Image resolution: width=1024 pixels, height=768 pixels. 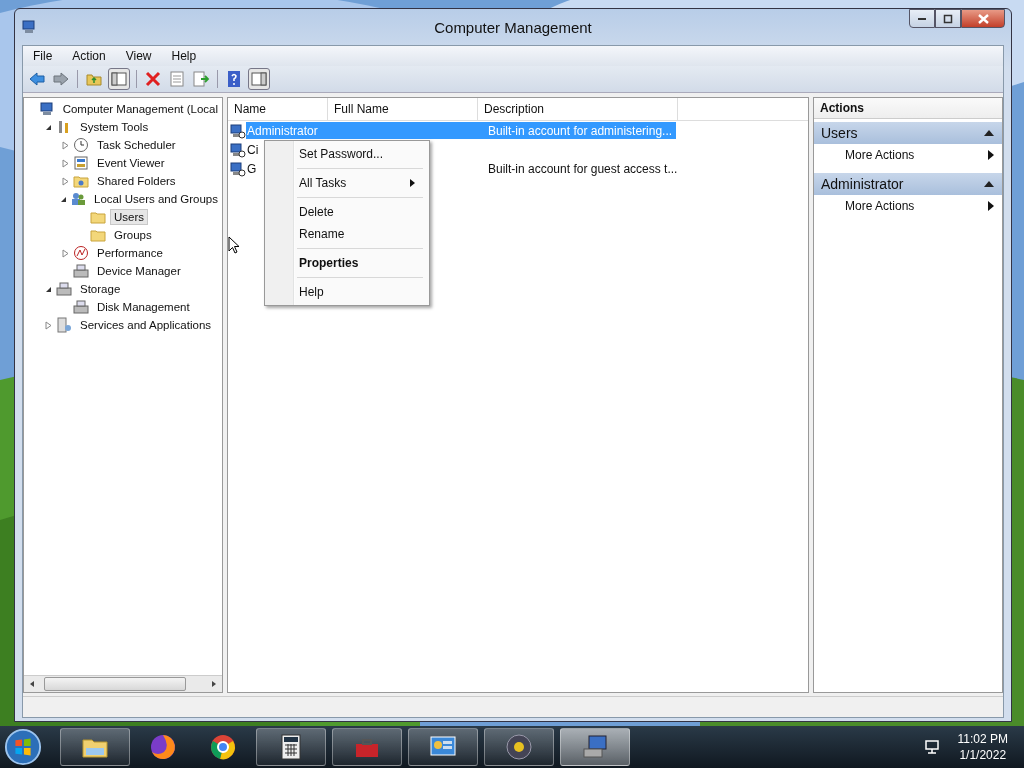 I want to click on table-cell: G, so click(x=252, y=168).